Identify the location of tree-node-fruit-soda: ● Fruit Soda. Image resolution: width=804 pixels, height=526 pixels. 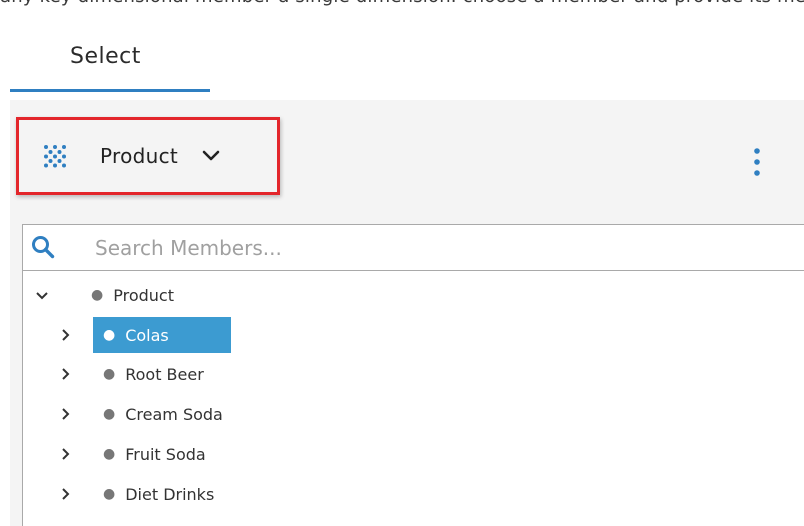
(156, 454).